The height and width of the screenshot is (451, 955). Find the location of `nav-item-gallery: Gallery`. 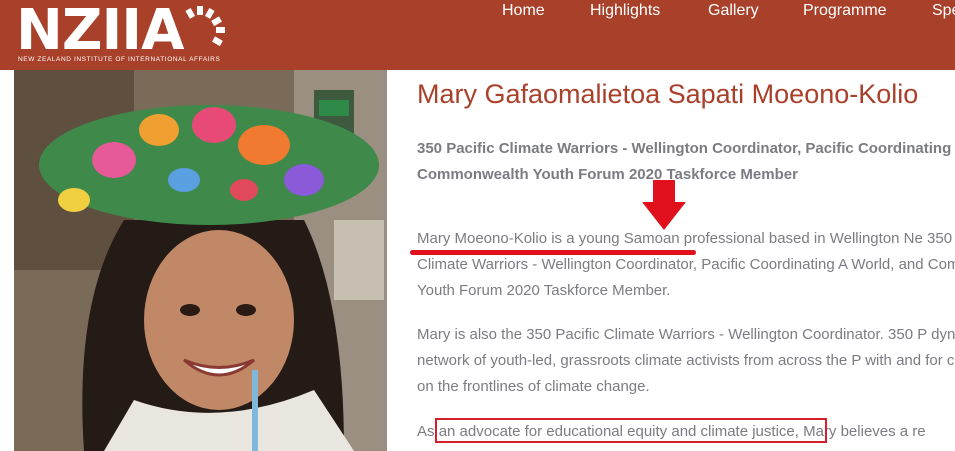

nav-item-gallery: Gallery is located at coordinates (733, 11).